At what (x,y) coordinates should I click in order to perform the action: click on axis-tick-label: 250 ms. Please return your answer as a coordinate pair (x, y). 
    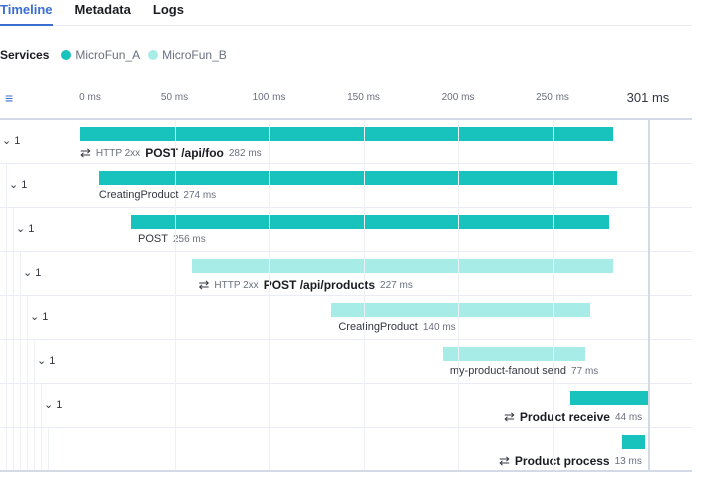
    Looking at the image, I should click on (552, 97).